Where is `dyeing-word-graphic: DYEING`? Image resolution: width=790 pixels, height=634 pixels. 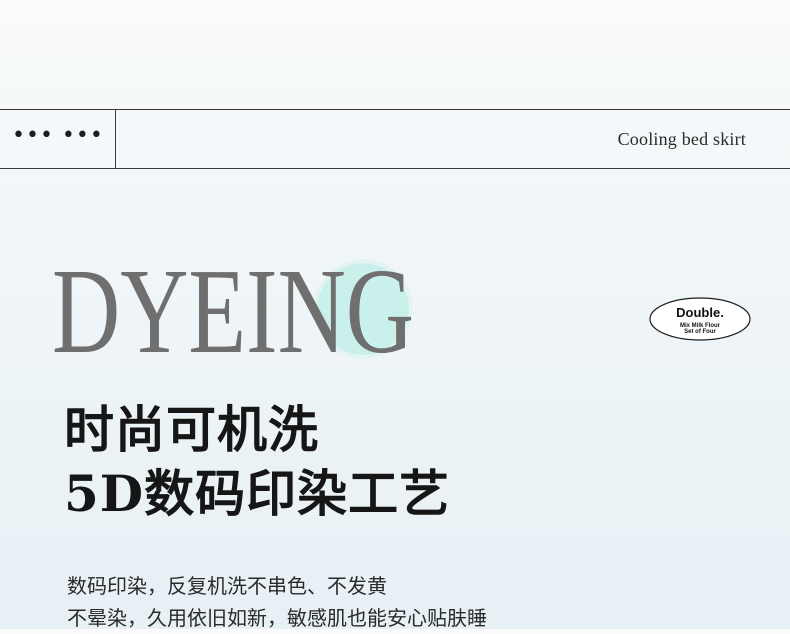 dyeing-word-graphic: DYEING is located at coordinates (233, 308).